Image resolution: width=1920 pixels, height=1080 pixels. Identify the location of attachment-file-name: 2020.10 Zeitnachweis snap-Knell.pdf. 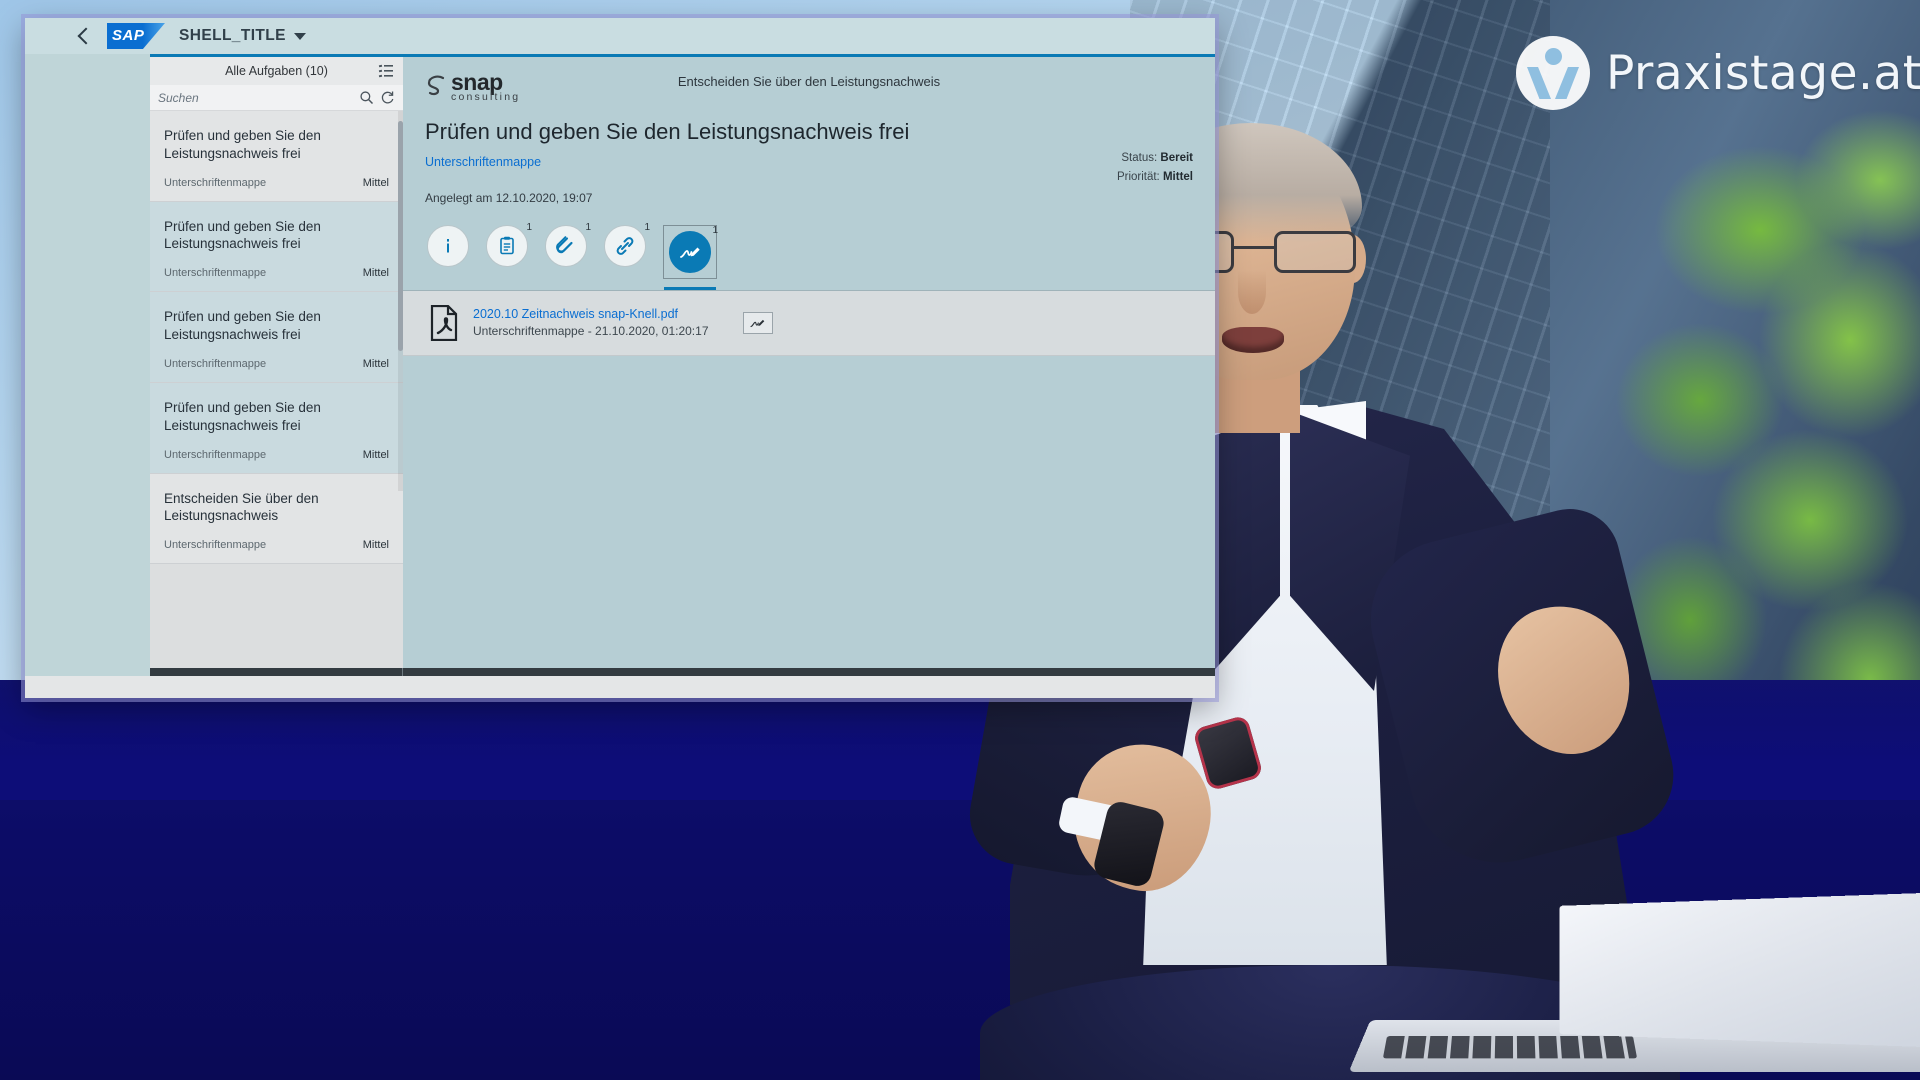
(601, 314).